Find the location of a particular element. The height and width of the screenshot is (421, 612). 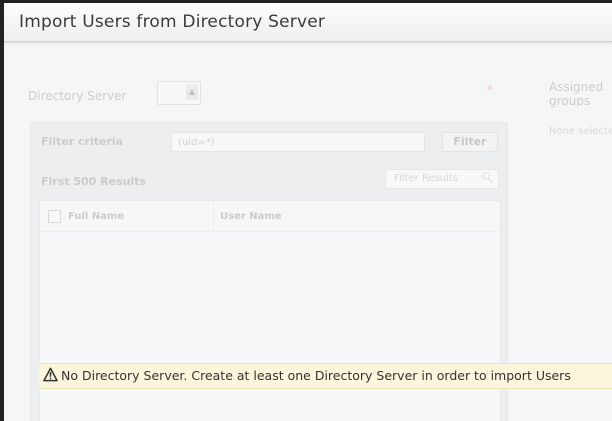

dialog-titlebar: Import Users from Directory Server is located at coordinates (308, 22).